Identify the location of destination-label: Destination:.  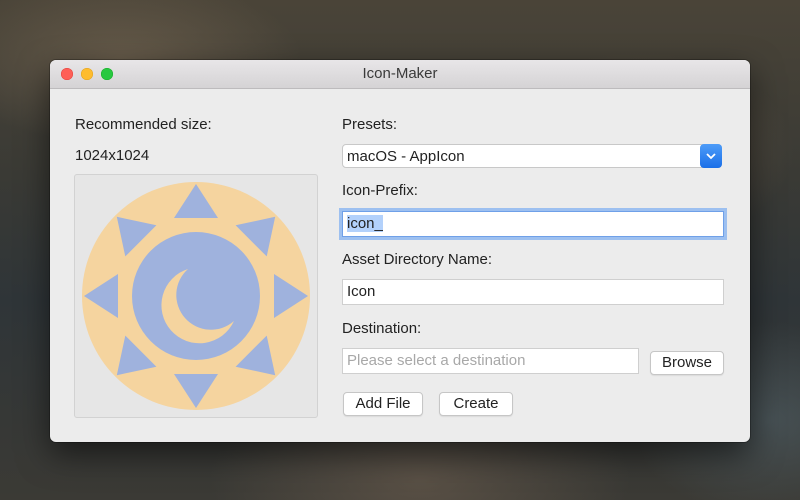
(382, 328).